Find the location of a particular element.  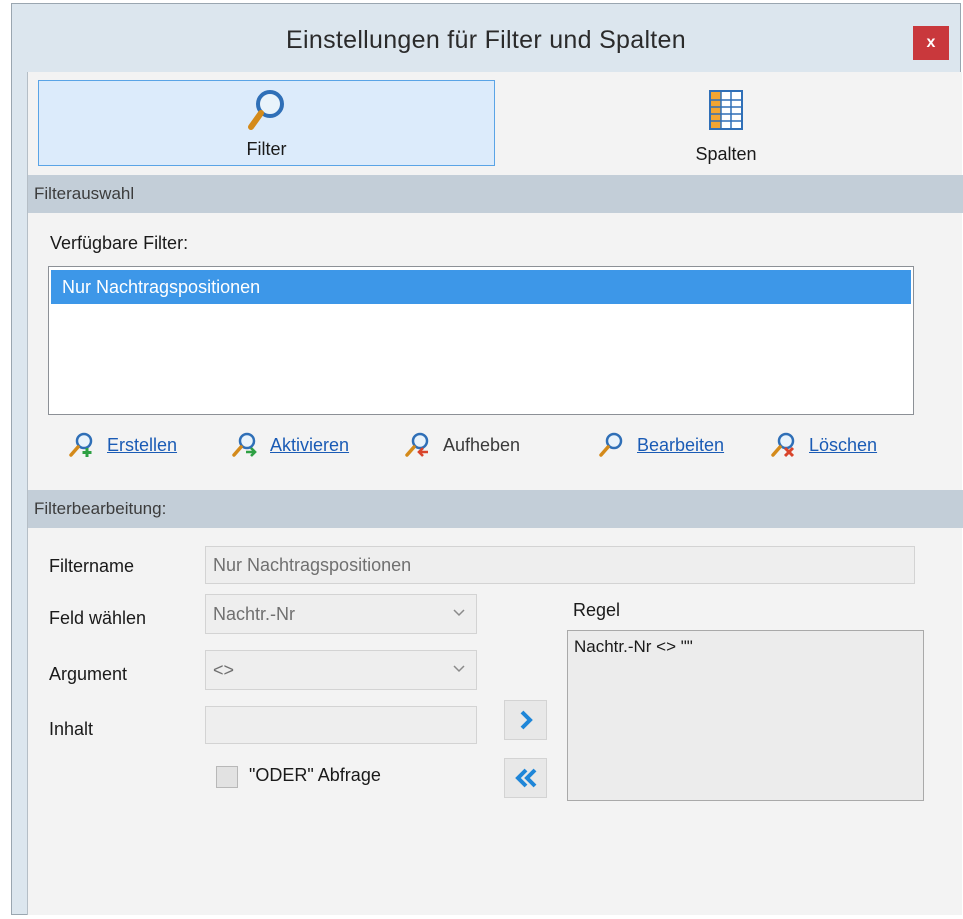

filtername-label: Filtername is located at coordinates (92, 566).